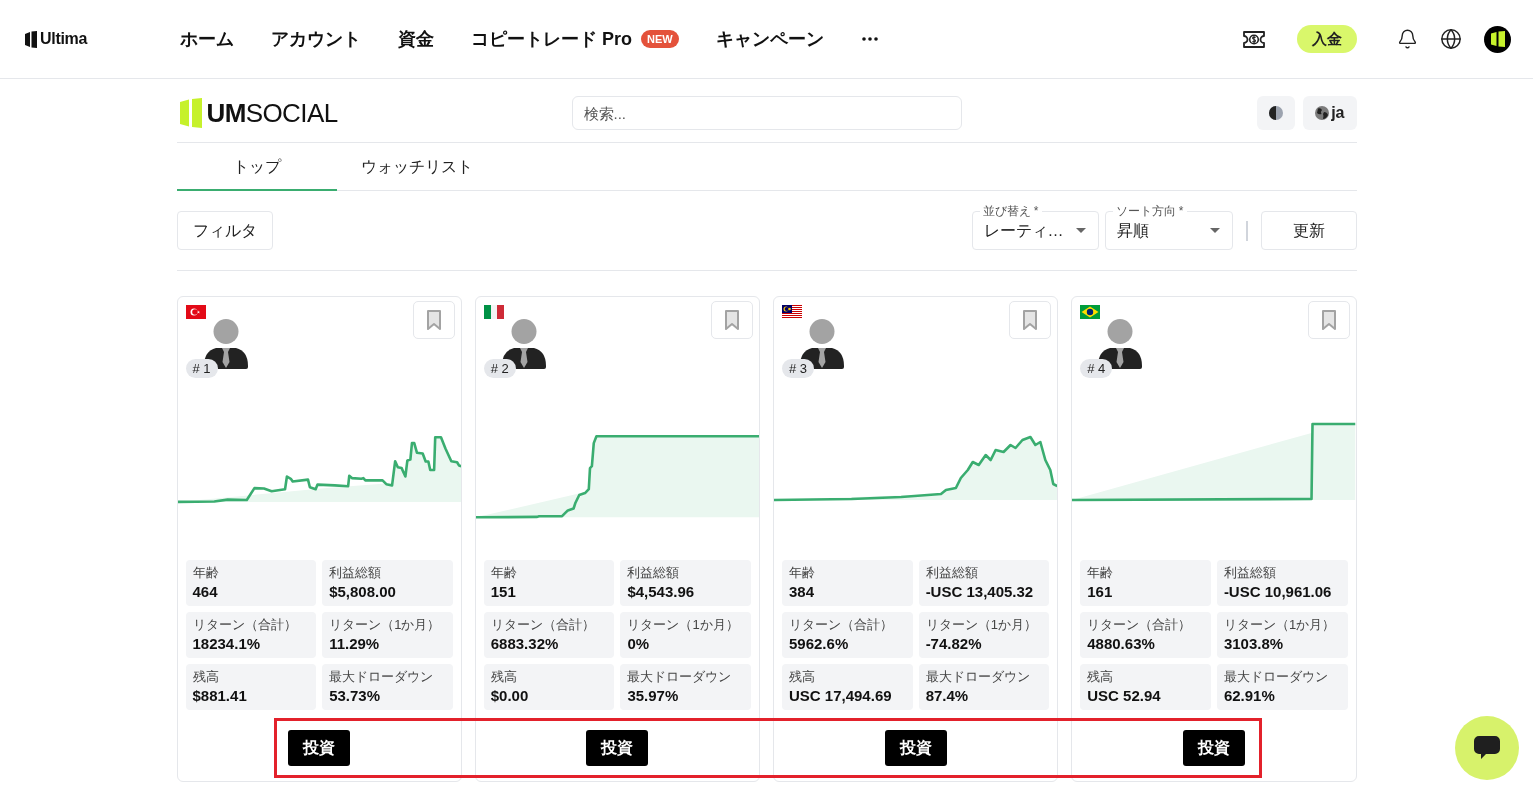 The image size is (1533, 788). Describe the element at coordinates (769, 39) in the screenshot. I see `nav-link: キャンペーン` at that location.